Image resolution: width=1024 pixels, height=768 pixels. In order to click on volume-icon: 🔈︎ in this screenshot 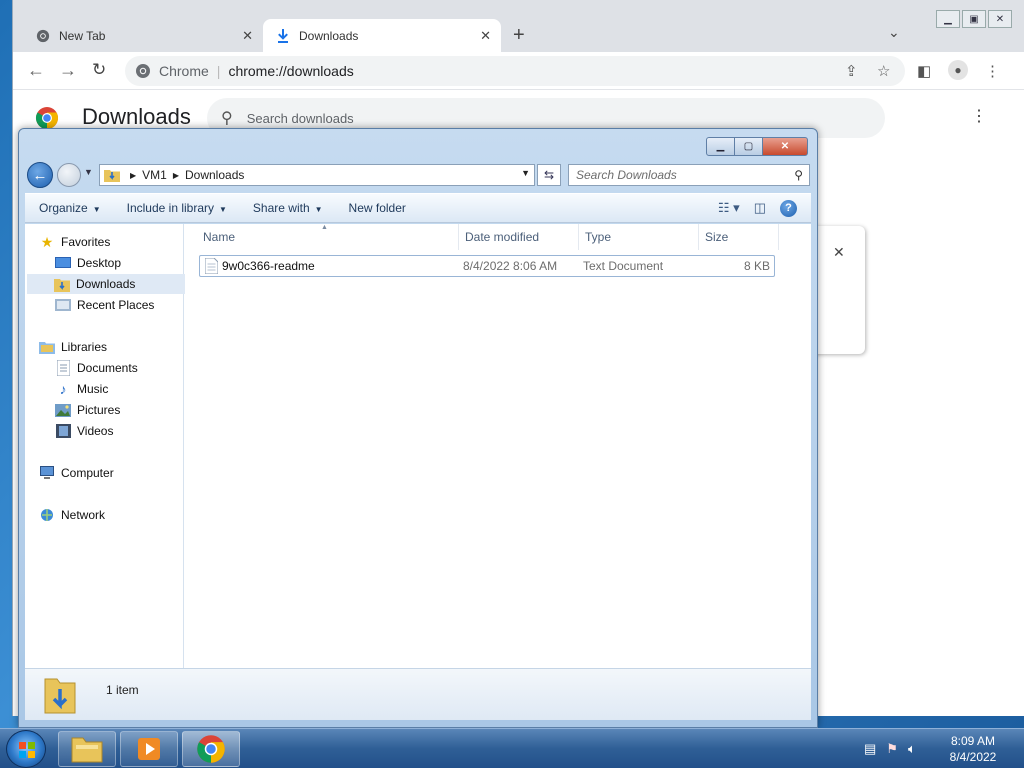, I will do `click(912, 749)`.